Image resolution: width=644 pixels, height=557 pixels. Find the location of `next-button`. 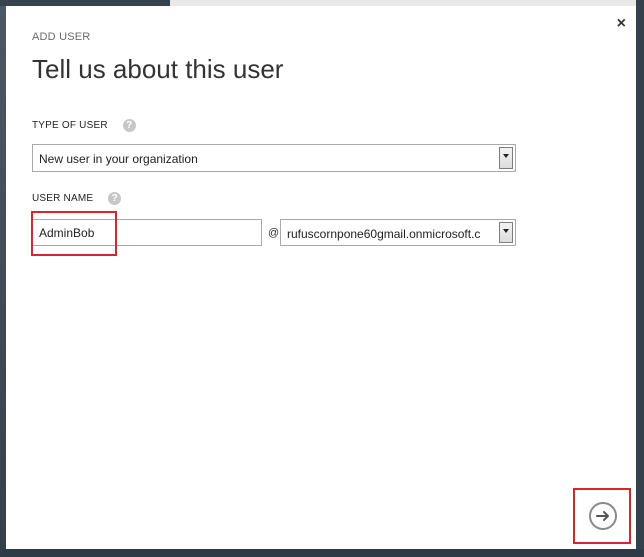

next-button is located at coordinates (603, 516).